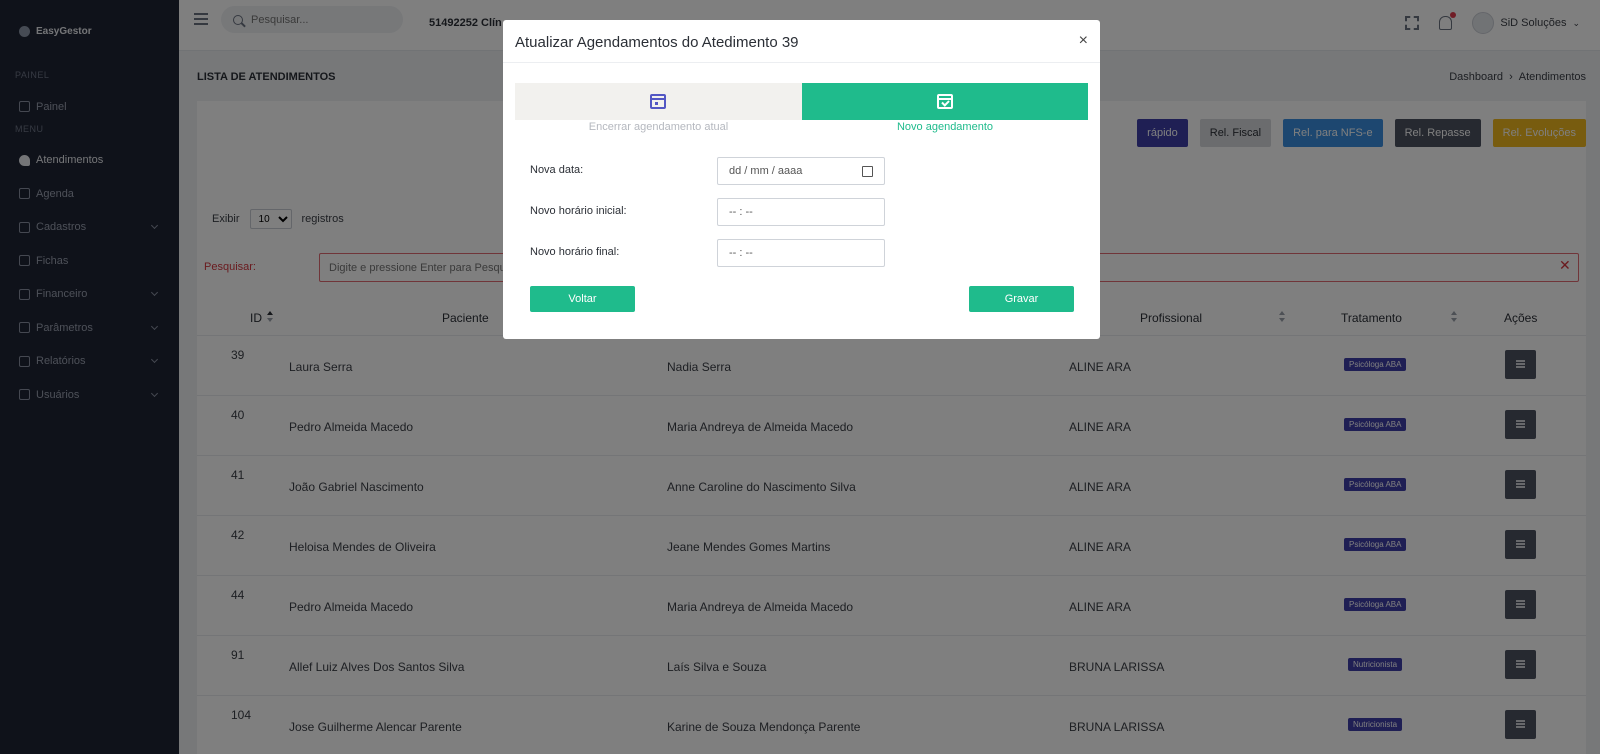 Image resolution: width=1600 pixels, height=754 pixels. I want to click on save-button: Gravar, so click(1021, 299).